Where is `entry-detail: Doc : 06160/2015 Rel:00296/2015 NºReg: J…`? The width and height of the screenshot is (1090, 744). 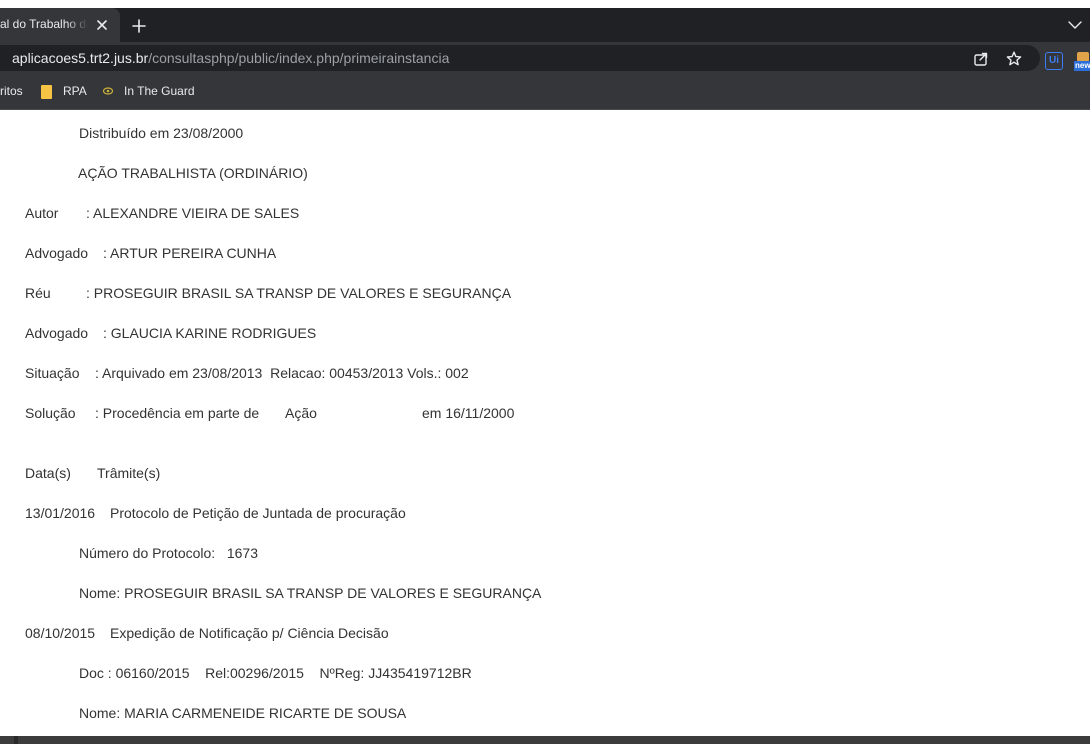
entry-detail: Doc : 06160/2015 Rel:00296/2015 NºReg: J… is located at coordinates (275, 673).